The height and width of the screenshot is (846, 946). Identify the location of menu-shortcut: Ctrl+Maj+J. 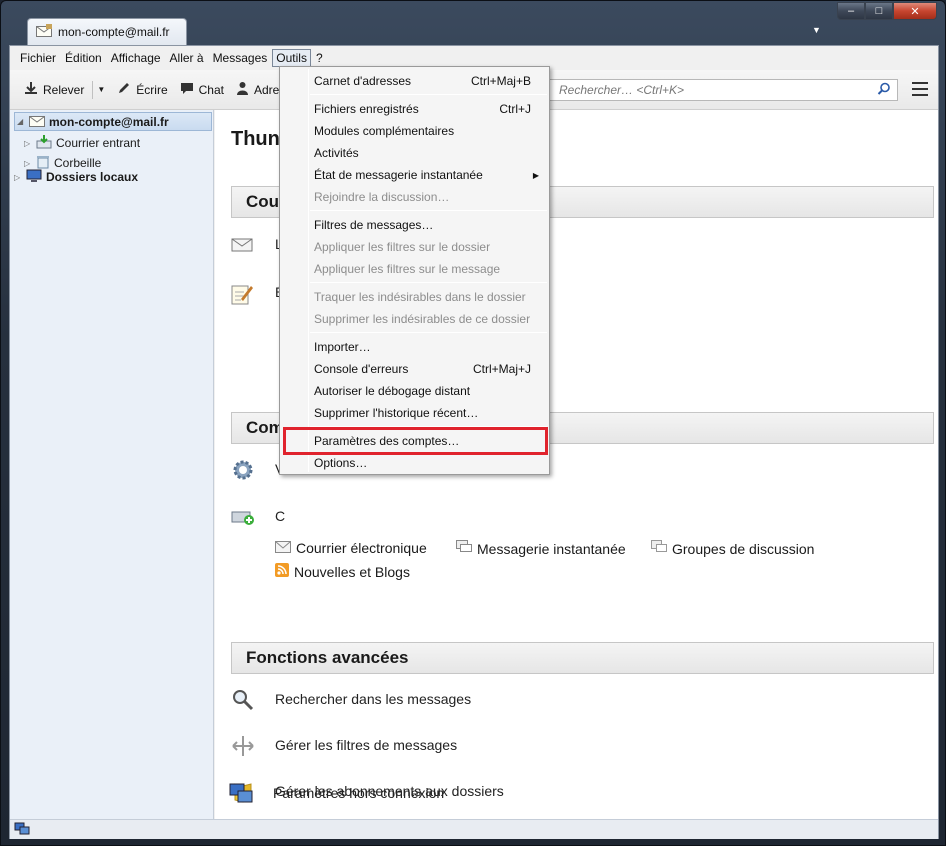
(501, 369).